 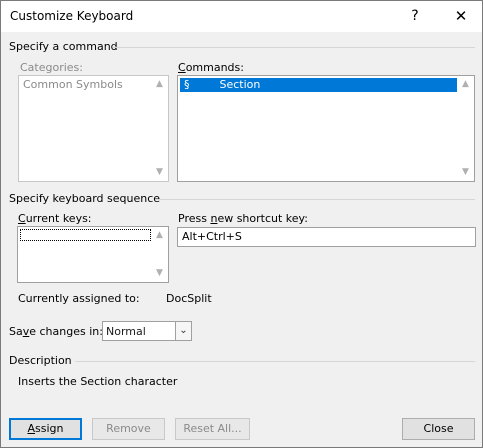 What do you see at coordinates (159, 128) in the screenshot?
I see `categories-scrollbar: ▲ ▼` at bounding box center [159, 128].